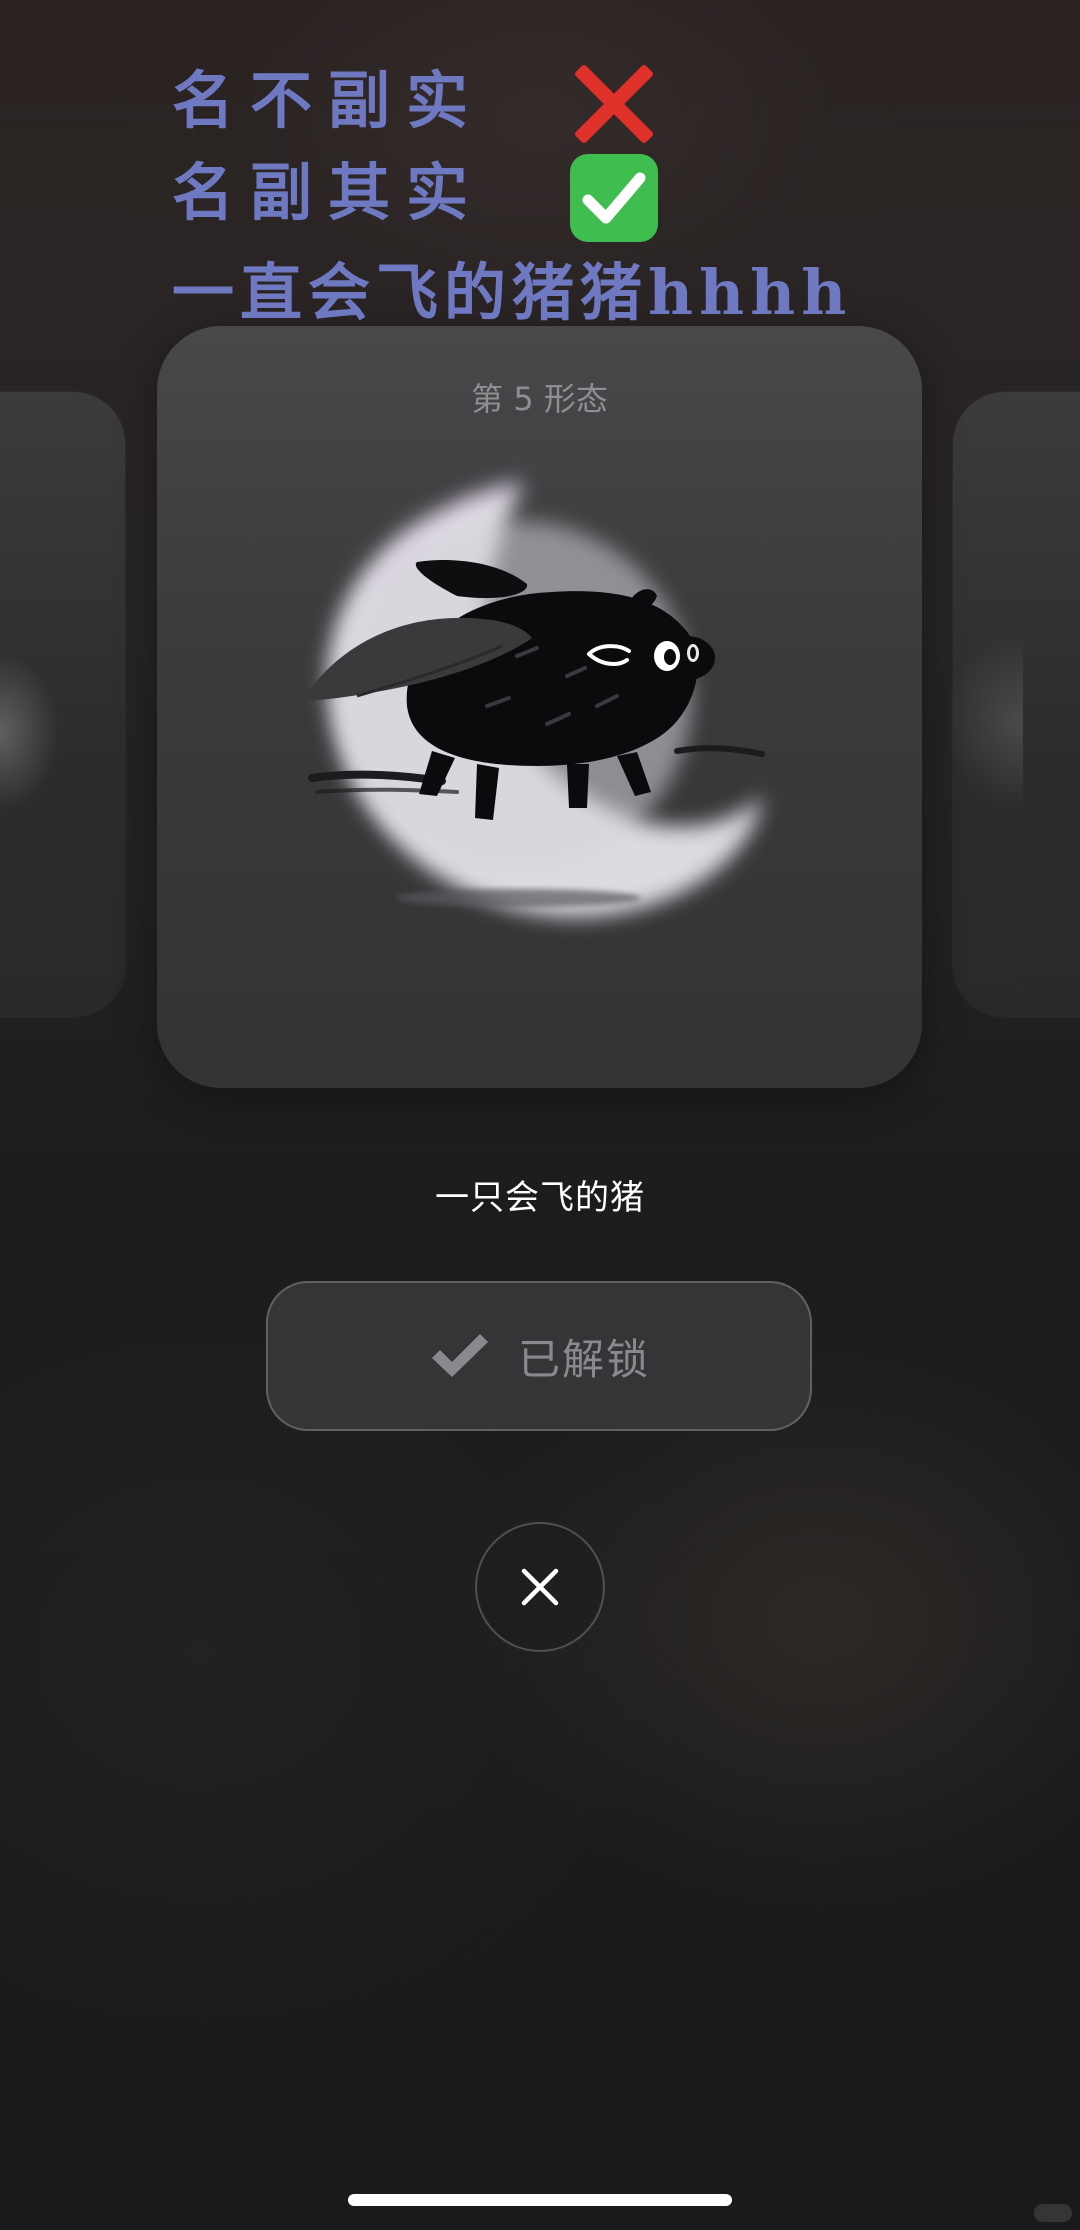 This screenshot has width=1080, height=2230. What do you see at coordinates (30, 732) in the screenshot?
I see `previous-card-glow` at bounding box center [30, 732].